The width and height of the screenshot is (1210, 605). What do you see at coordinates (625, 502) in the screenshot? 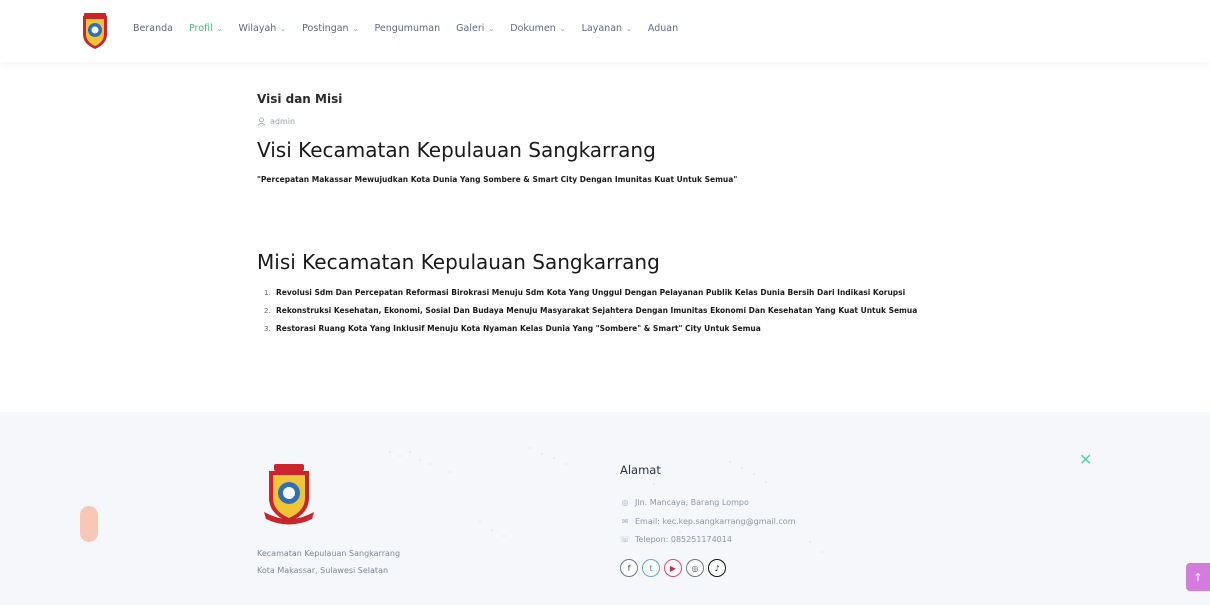
I see `map-pin-icon: ◎` at bounding box center [625, 502].